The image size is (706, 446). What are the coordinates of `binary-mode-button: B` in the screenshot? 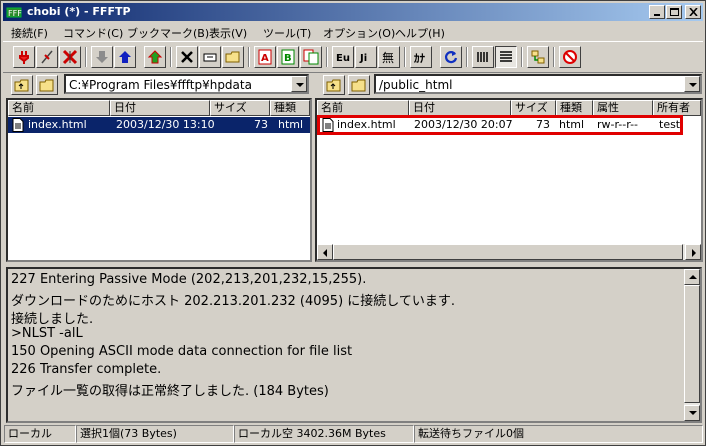 It's located at (288, 57).